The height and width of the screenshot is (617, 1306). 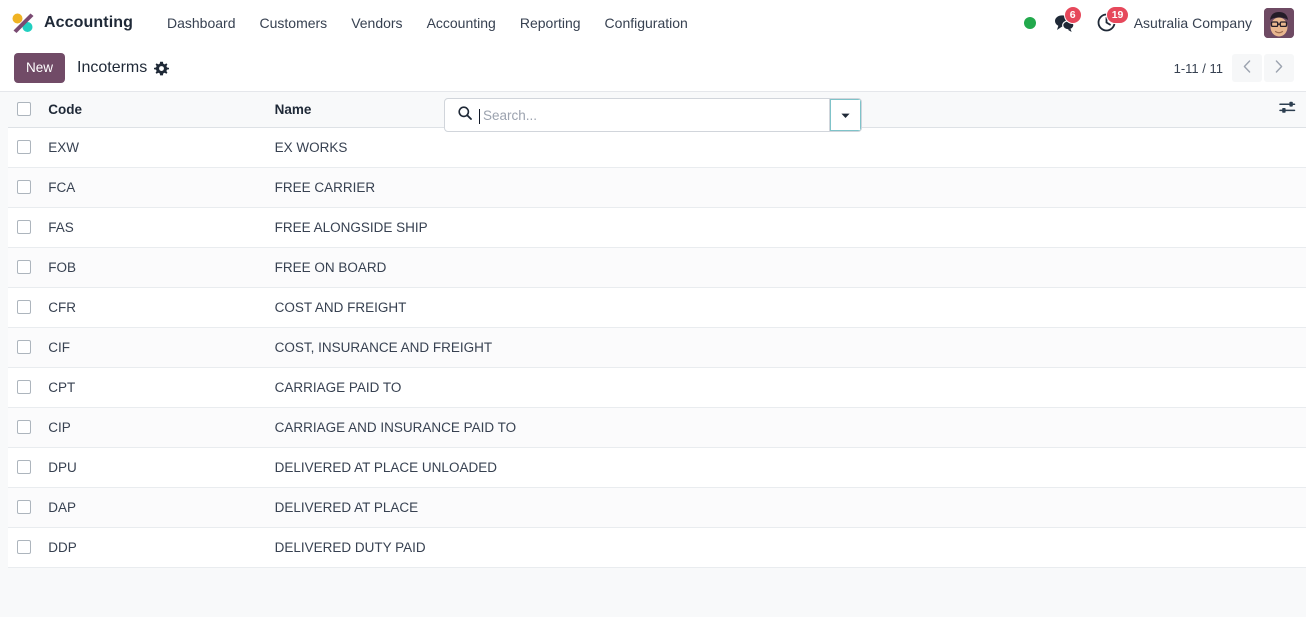 I want to click on cell-name: COST, INSURANCE AND FREIGHT, so click(x=757, y=347).